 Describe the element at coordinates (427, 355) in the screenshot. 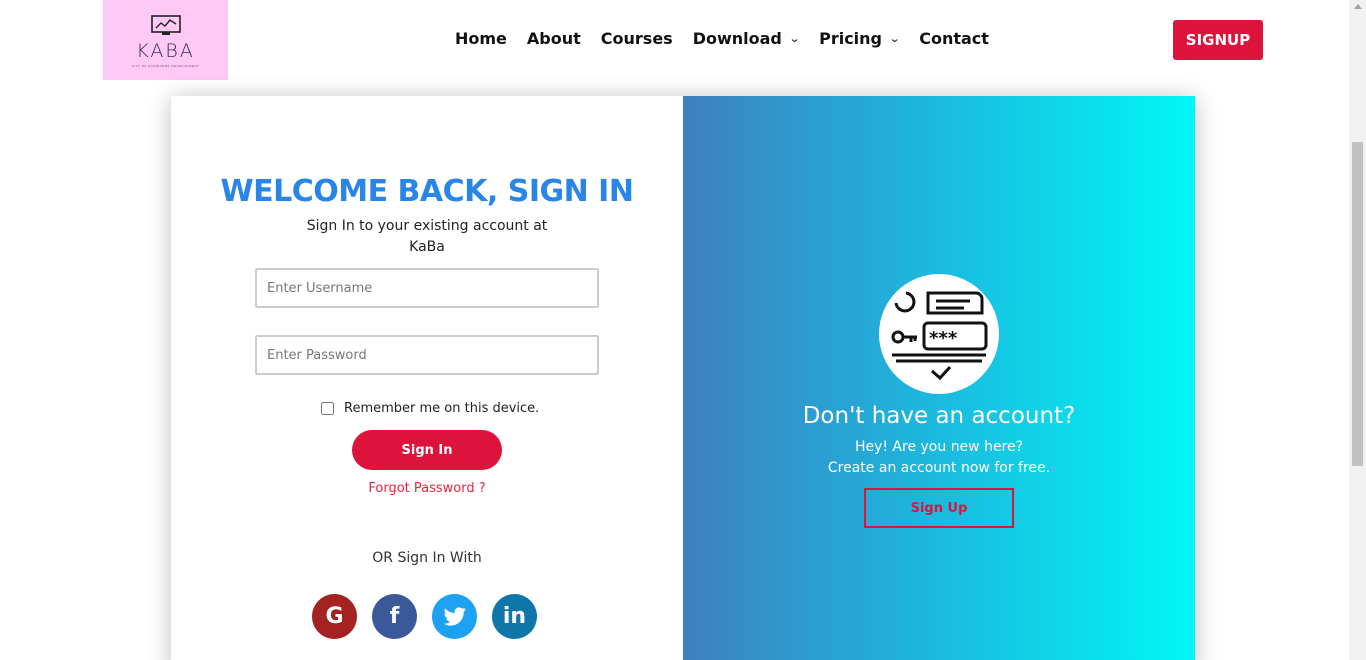

I see `password-input` at that location.